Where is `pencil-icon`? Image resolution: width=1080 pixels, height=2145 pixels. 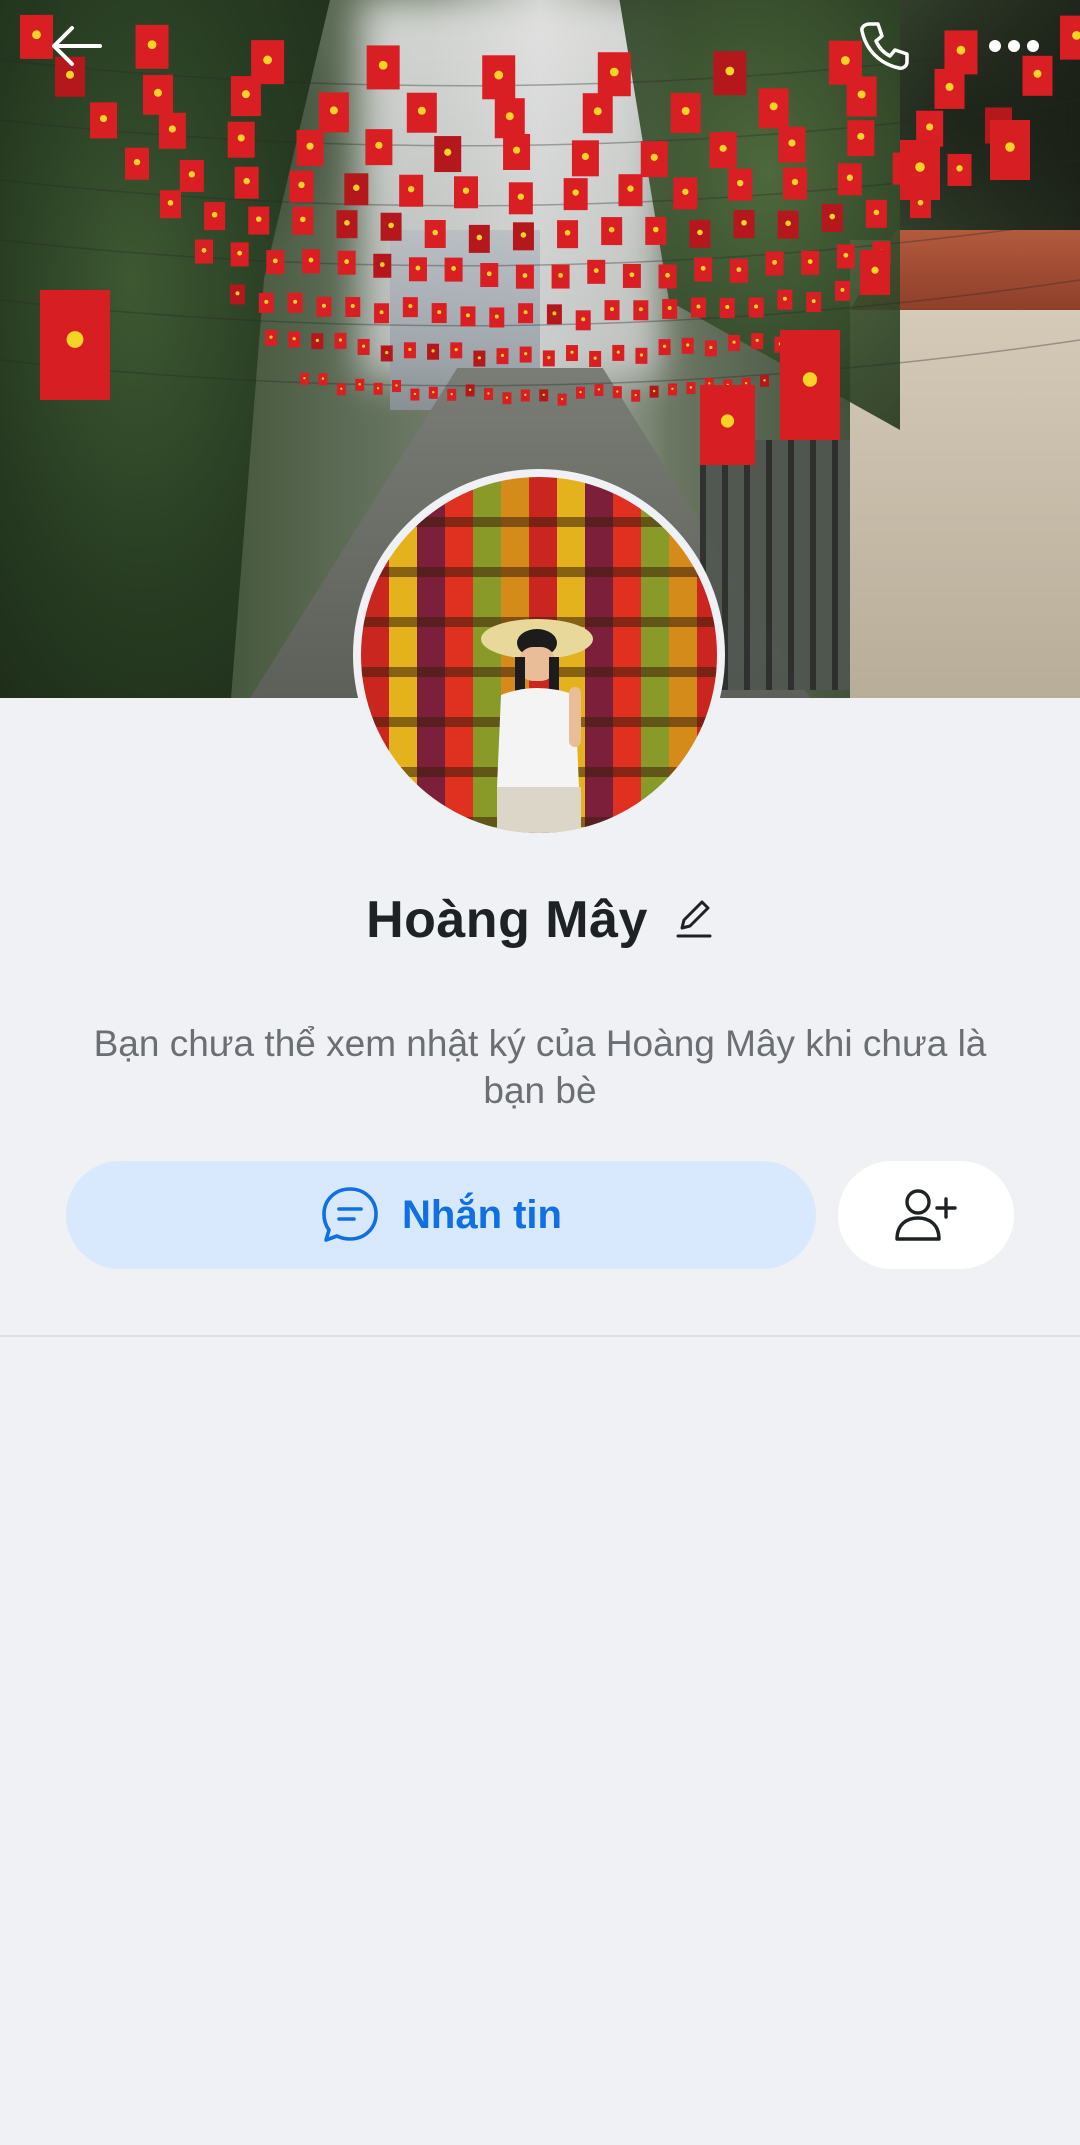 pencil-icon is located at coordinates (694, 918).